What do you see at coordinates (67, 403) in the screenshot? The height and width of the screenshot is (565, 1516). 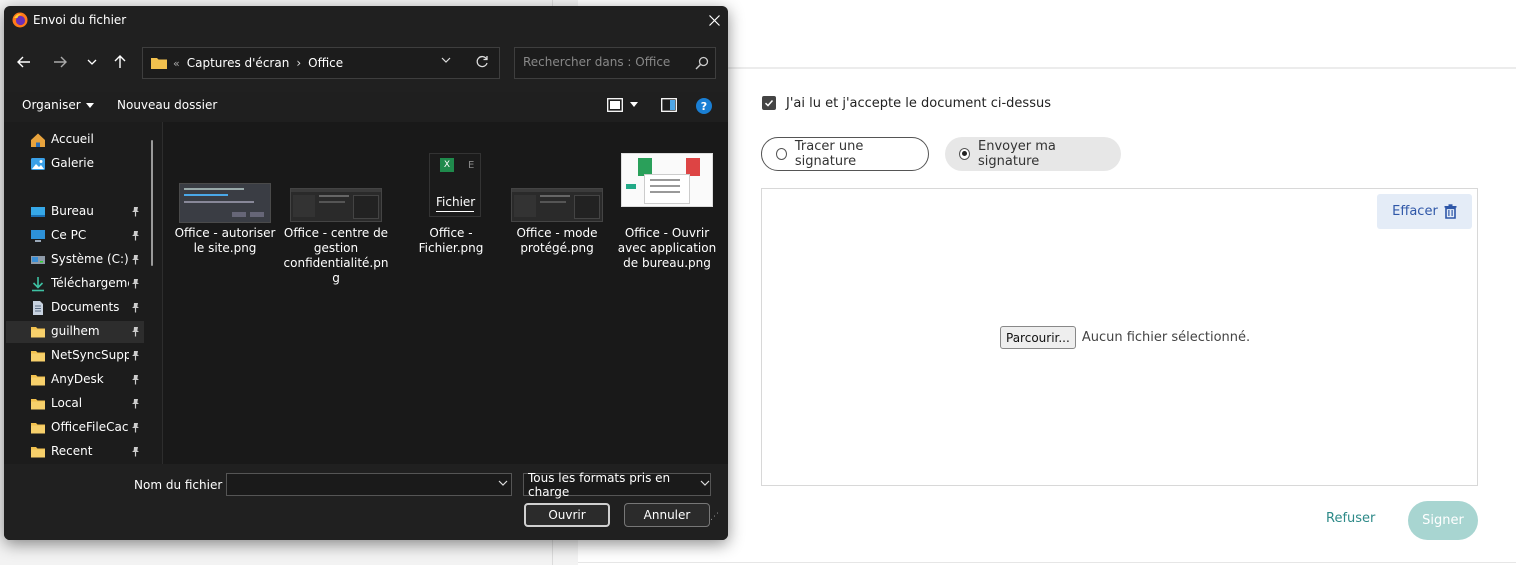 I see `nav-item-label: Local` at bounding box center [67, 403].